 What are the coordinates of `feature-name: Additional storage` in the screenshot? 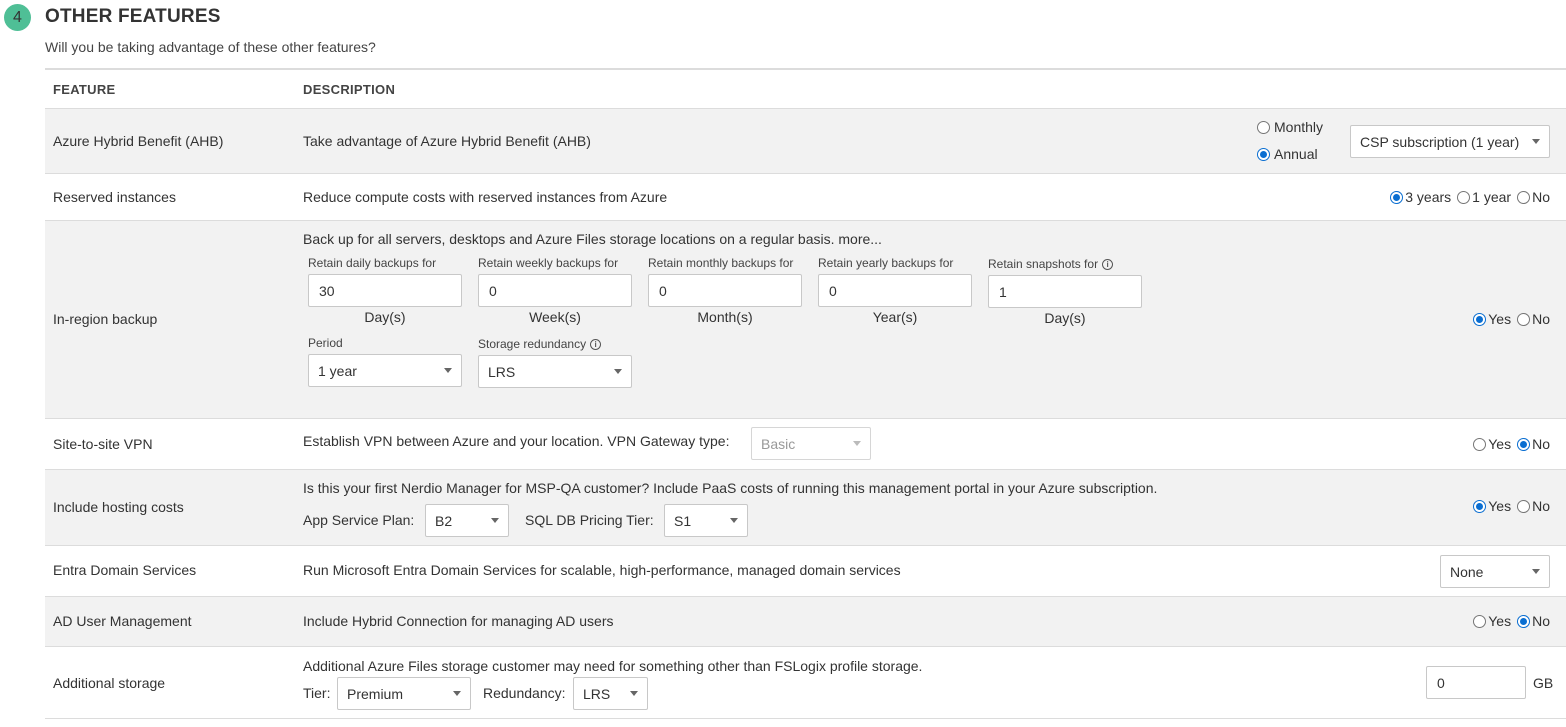 It's located at (109, 683).